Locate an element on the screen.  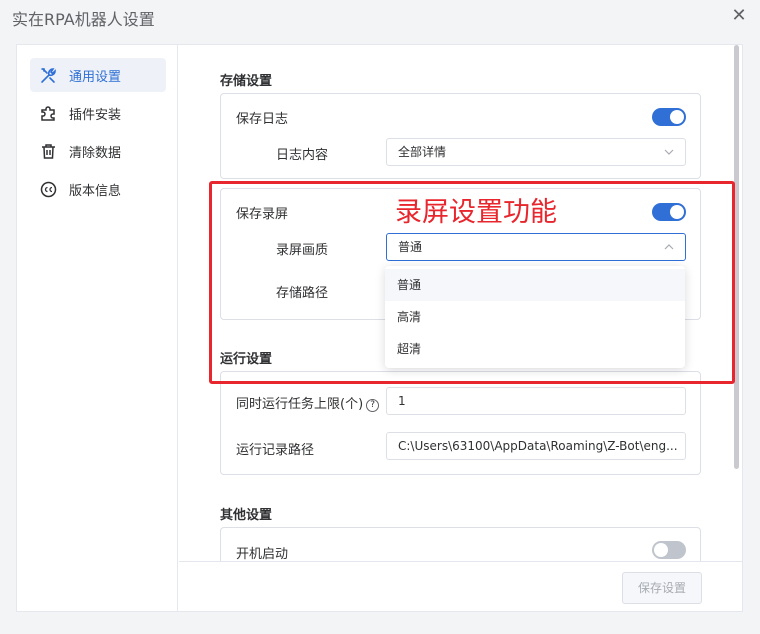
close-icon: ✕ is located at coordinates (739, 16).